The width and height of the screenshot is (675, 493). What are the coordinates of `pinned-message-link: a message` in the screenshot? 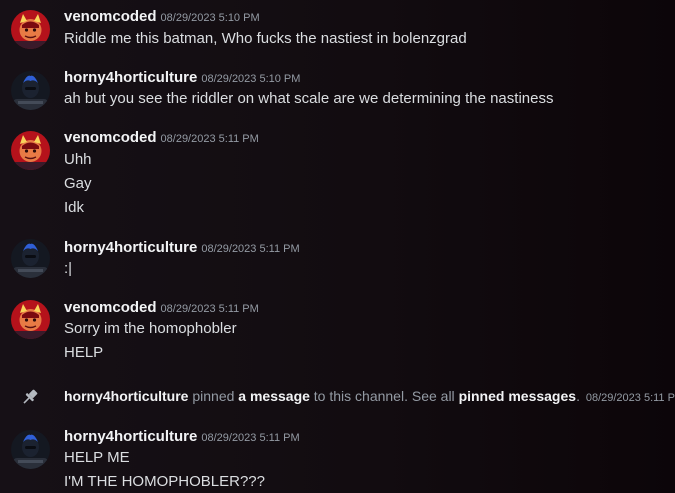 It's located at (274, 396).